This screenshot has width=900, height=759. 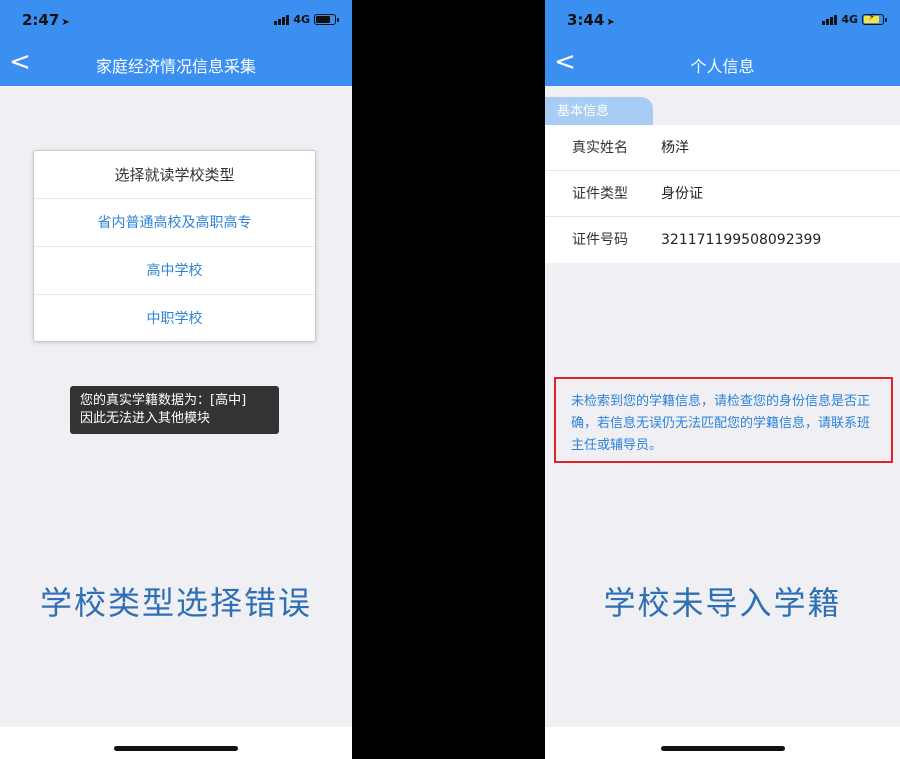 What do you see at coordinates (682, 194) in the screenshot?
I see `info-value: 身份证` at bounding box center [682, 194].